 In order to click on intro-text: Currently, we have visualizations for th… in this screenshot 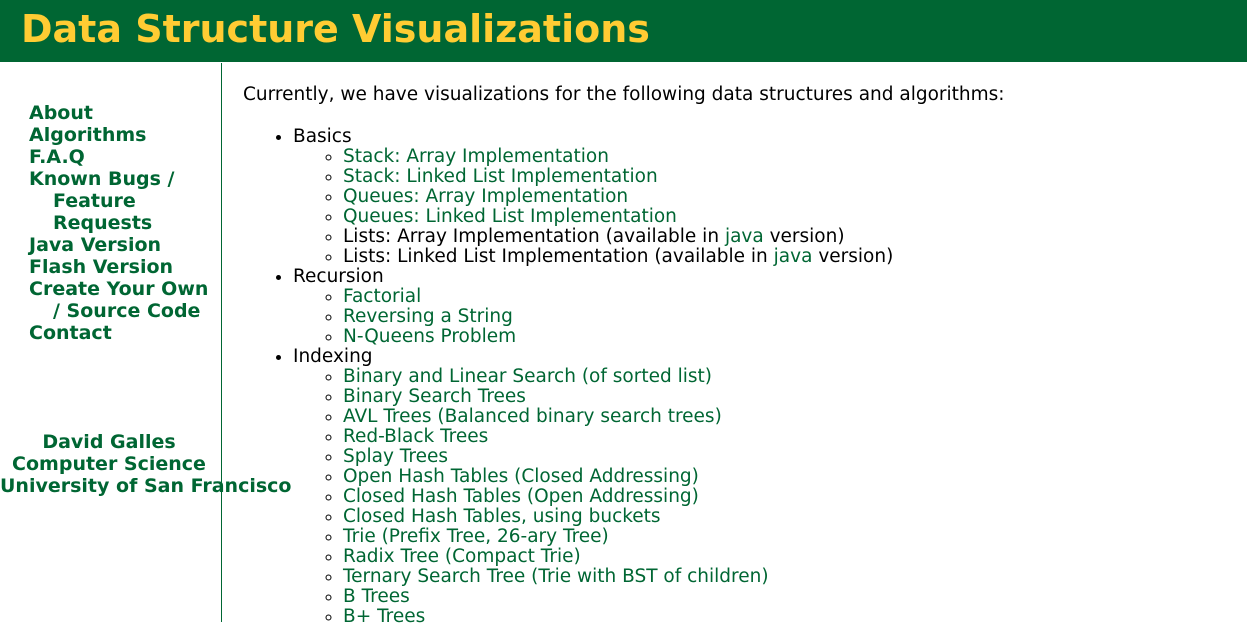, I will do `click(624, 94)`.